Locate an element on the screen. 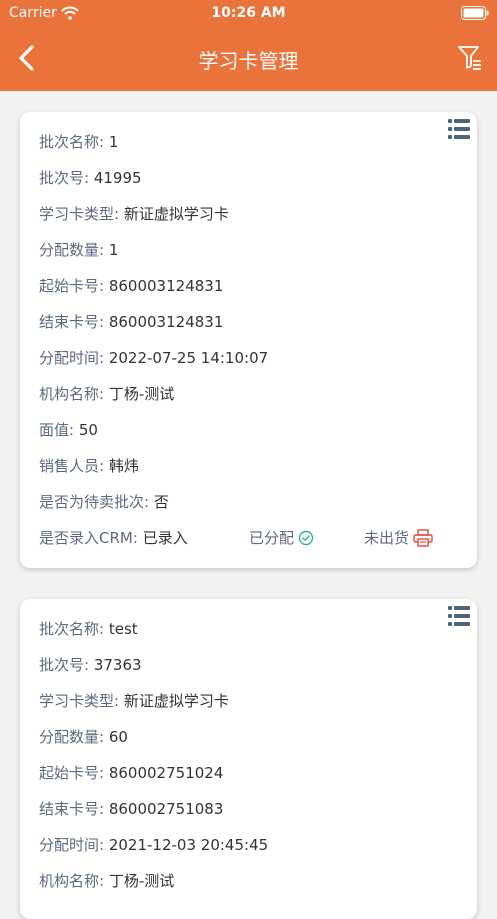 The height and width of the screenshot is (919, 497). page-title: 学习卡管理 is located at coordinates (248, 61).